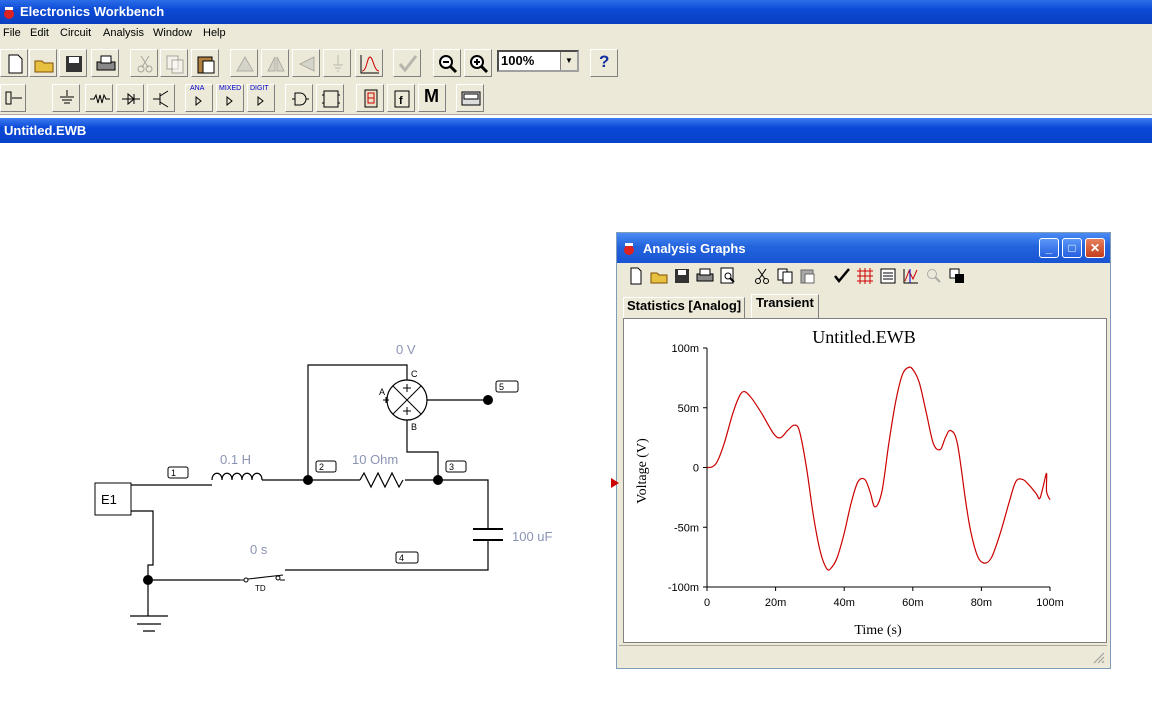 The width and height of the screenshot is (1152, 719). Describe the element at coordinates (260, 588) in the screenshot. I see `switch-tag-label: TD` at that location.